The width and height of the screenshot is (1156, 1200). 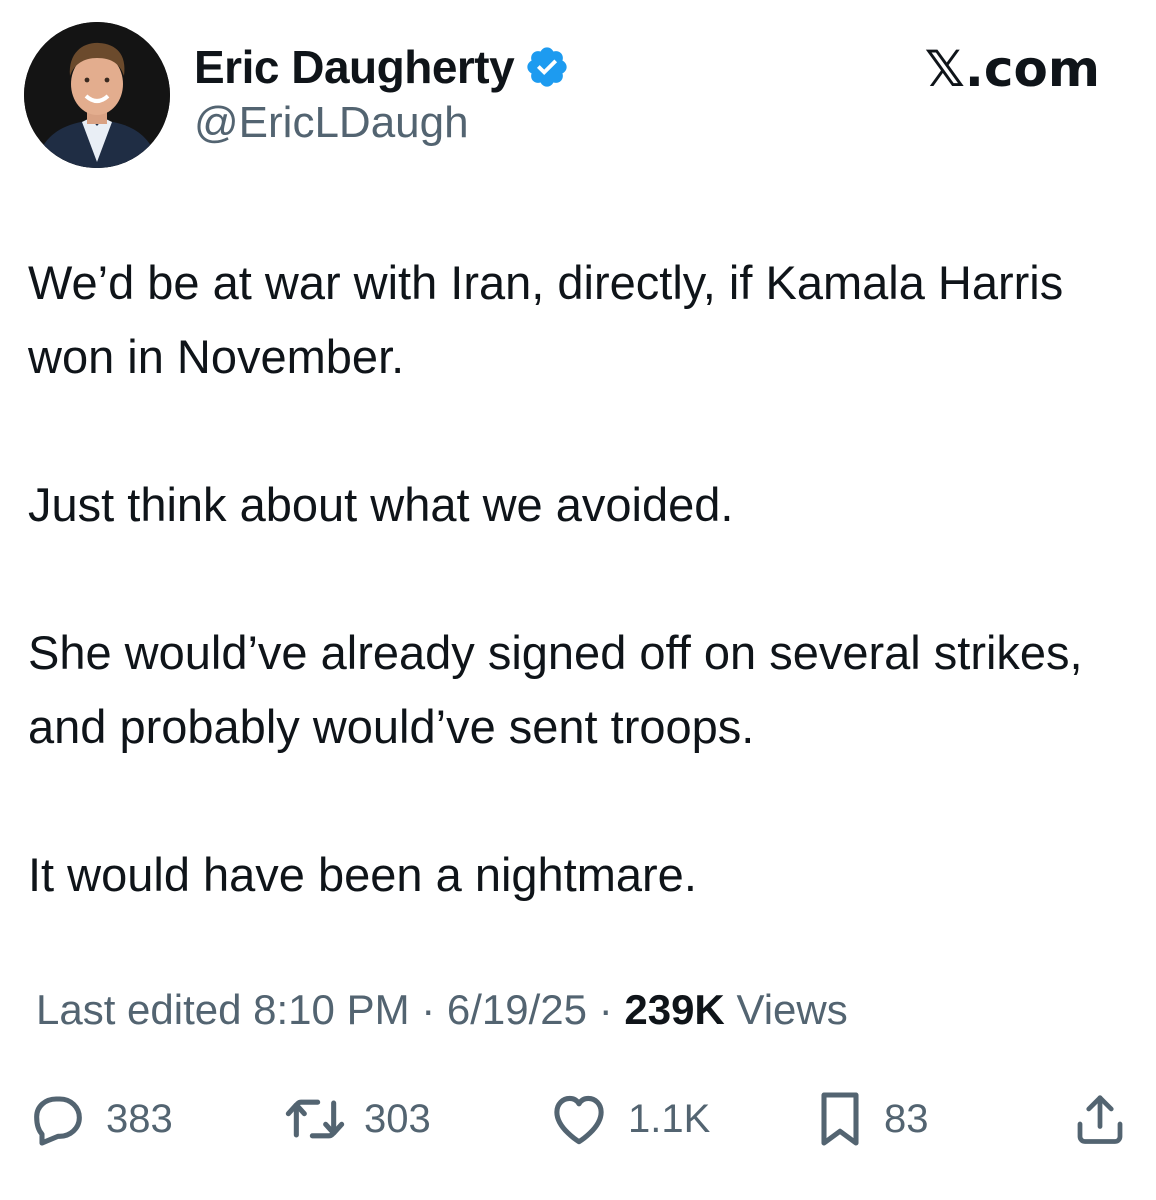 I want to click on repost-button: 303, so click(x=356, y=1119).